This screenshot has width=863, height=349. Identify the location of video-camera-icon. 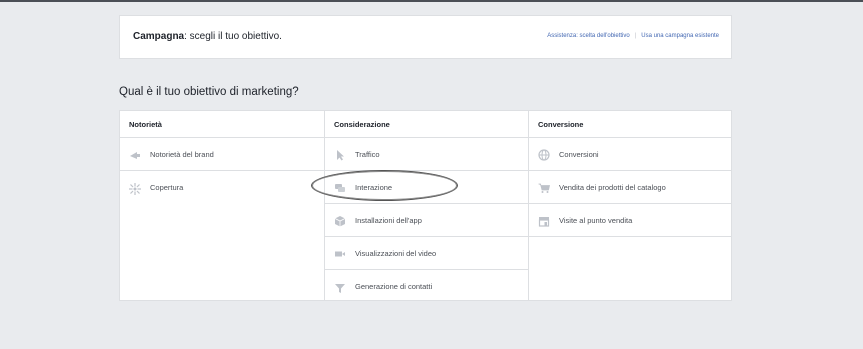
(340, 253).